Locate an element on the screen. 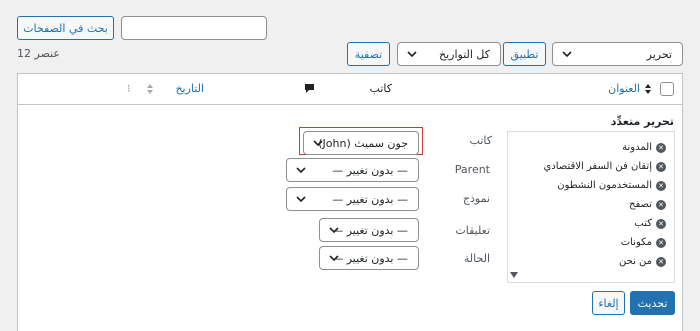  category-label: إتقان فن السفر الاقتصادي is located at coordinates (597, 166).